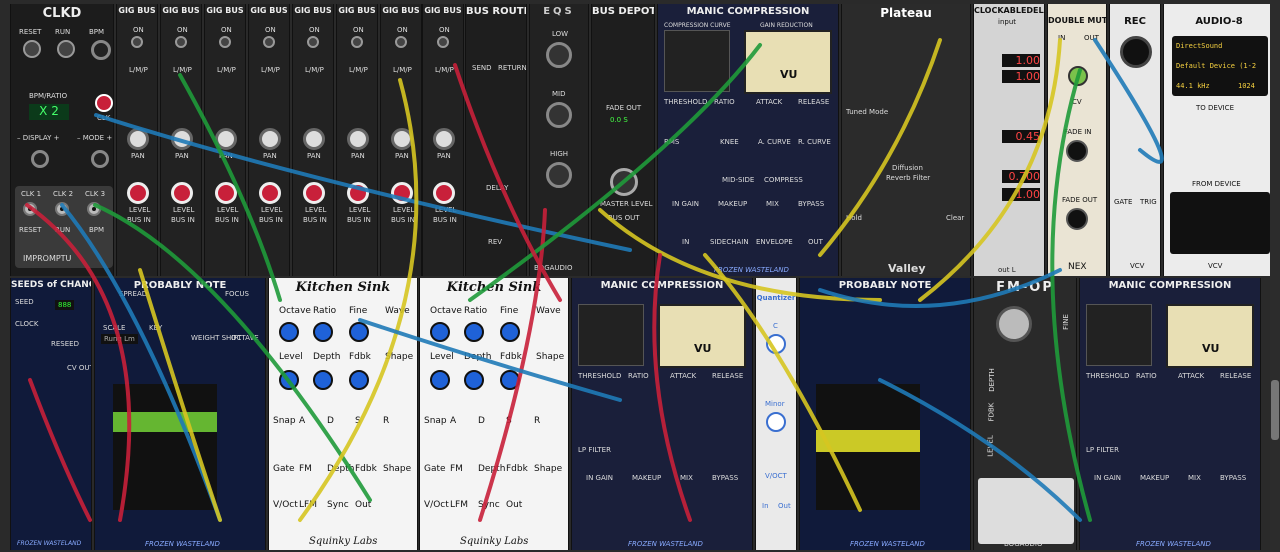  What do you see at coordinates (119, 339) in the screenshot?
I see `scale-display: Rung Lm` at bounding box center [119, 339].